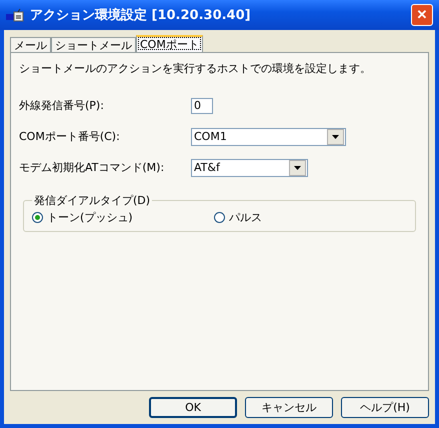 This screenshot has height=428, width=439. Describe the element at coordinates (92, 167) in the screenshot. I see `field-label: モデム初期化ATコマンド(M):` at that location.